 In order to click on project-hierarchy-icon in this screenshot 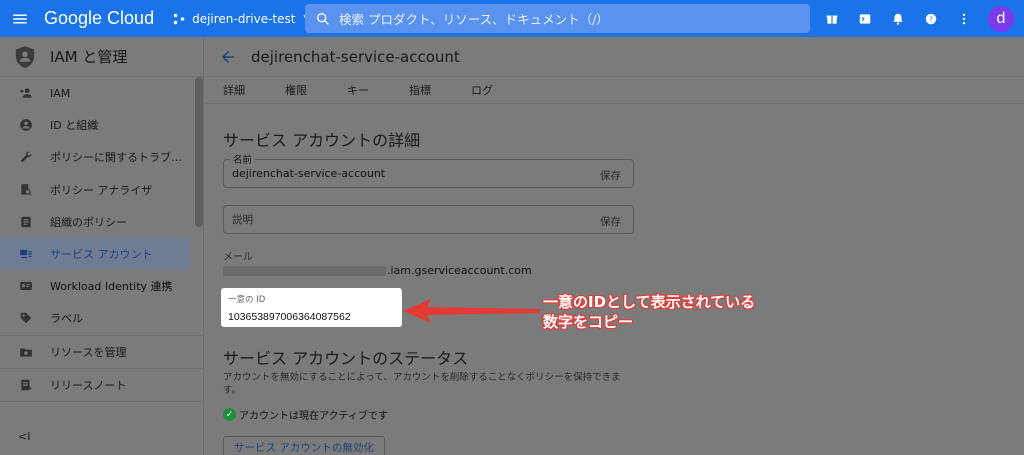, I will do `click(179, 18)`.